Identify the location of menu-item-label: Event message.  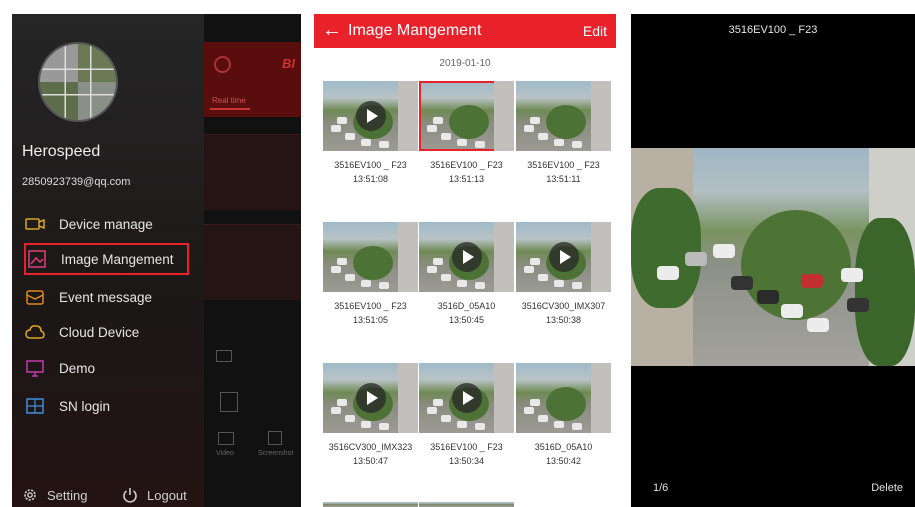
(106, 297).